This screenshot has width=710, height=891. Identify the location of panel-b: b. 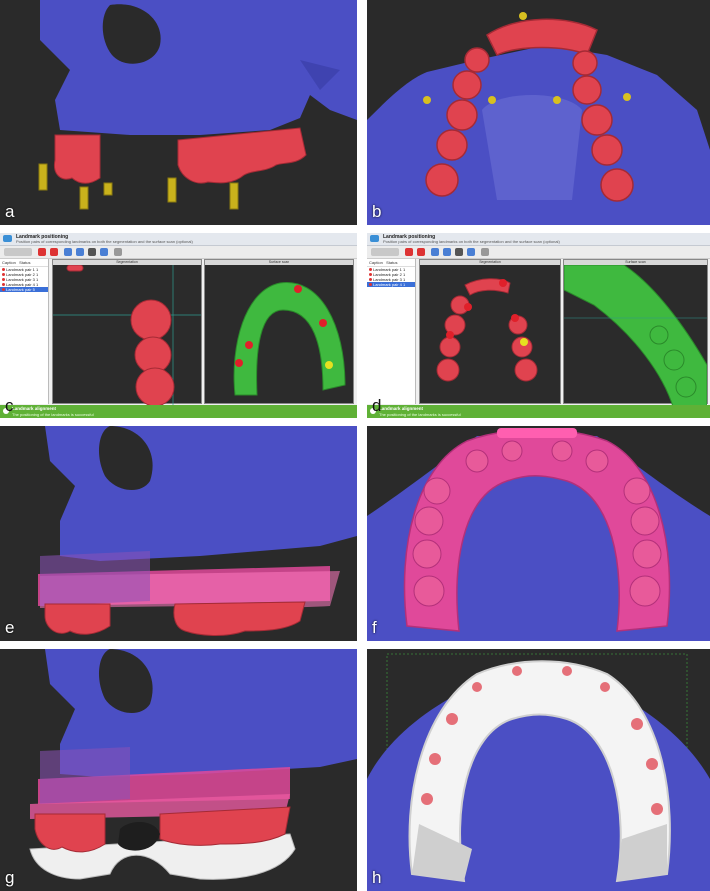
(538, 112).